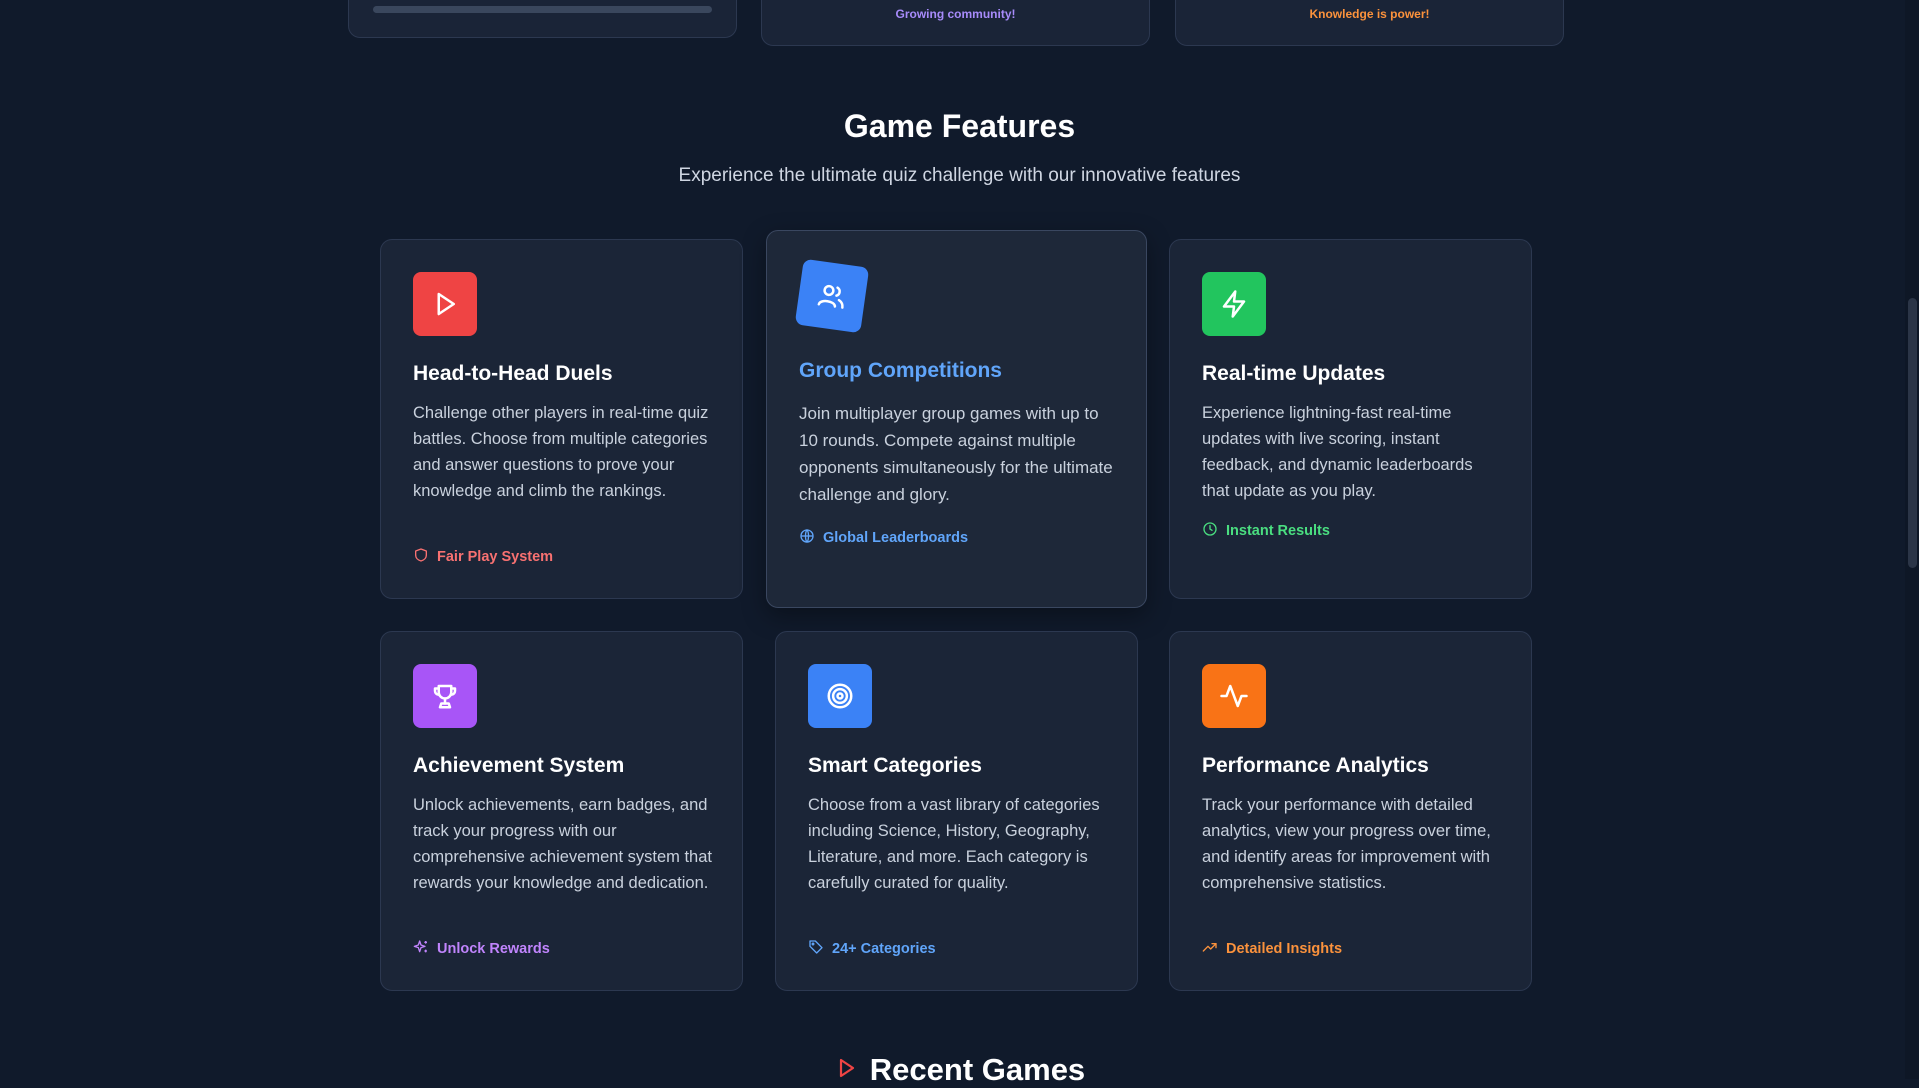  I want to click on lightning-icon, so click(1234, 304).